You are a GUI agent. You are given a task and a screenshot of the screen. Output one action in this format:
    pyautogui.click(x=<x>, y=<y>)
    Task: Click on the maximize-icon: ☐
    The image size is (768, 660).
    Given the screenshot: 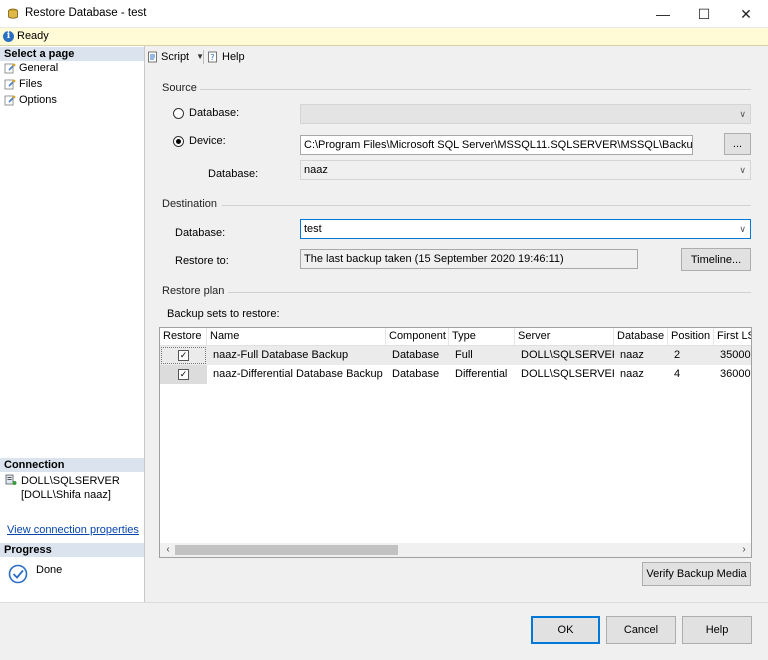 What is the action you would take?
    pyautogui.click(x=704, y=14)
    